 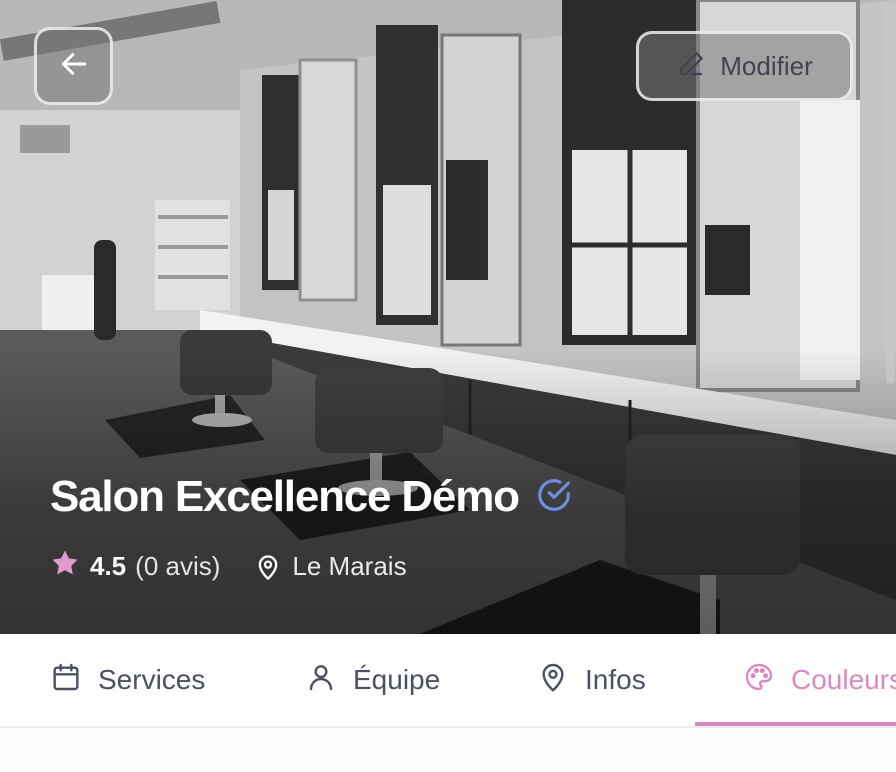 I want to click on edit-button: Modifier, so click(x=744, y=66).